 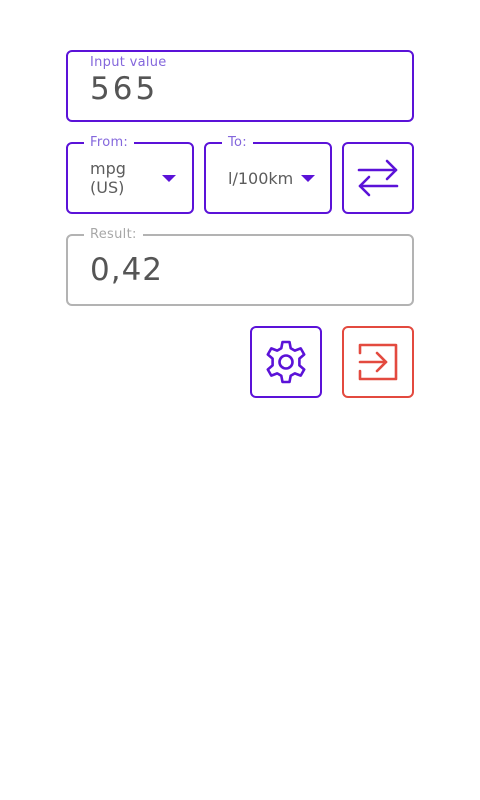 I want to click on to-selected-unit: l/100km, so click(x=261, y=178).